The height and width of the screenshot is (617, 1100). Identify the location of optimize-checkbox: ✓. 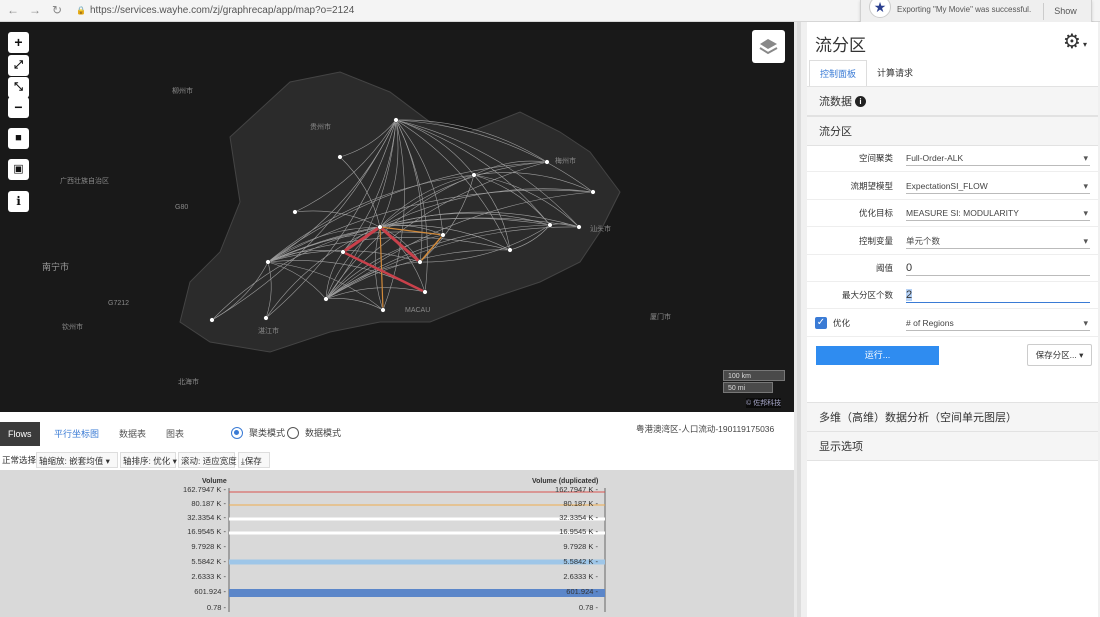
(821, 323).